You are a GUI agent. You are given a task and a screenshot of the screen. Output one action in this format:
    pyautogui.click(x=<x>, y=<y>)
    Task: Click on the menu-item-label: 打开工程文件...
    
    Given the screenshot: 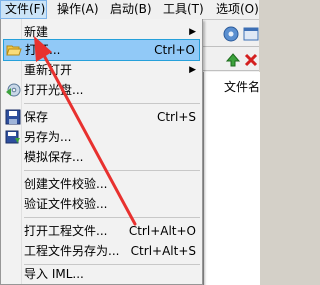 What is the action you would take?
    pyautogui.click(x=66, y=231)
    